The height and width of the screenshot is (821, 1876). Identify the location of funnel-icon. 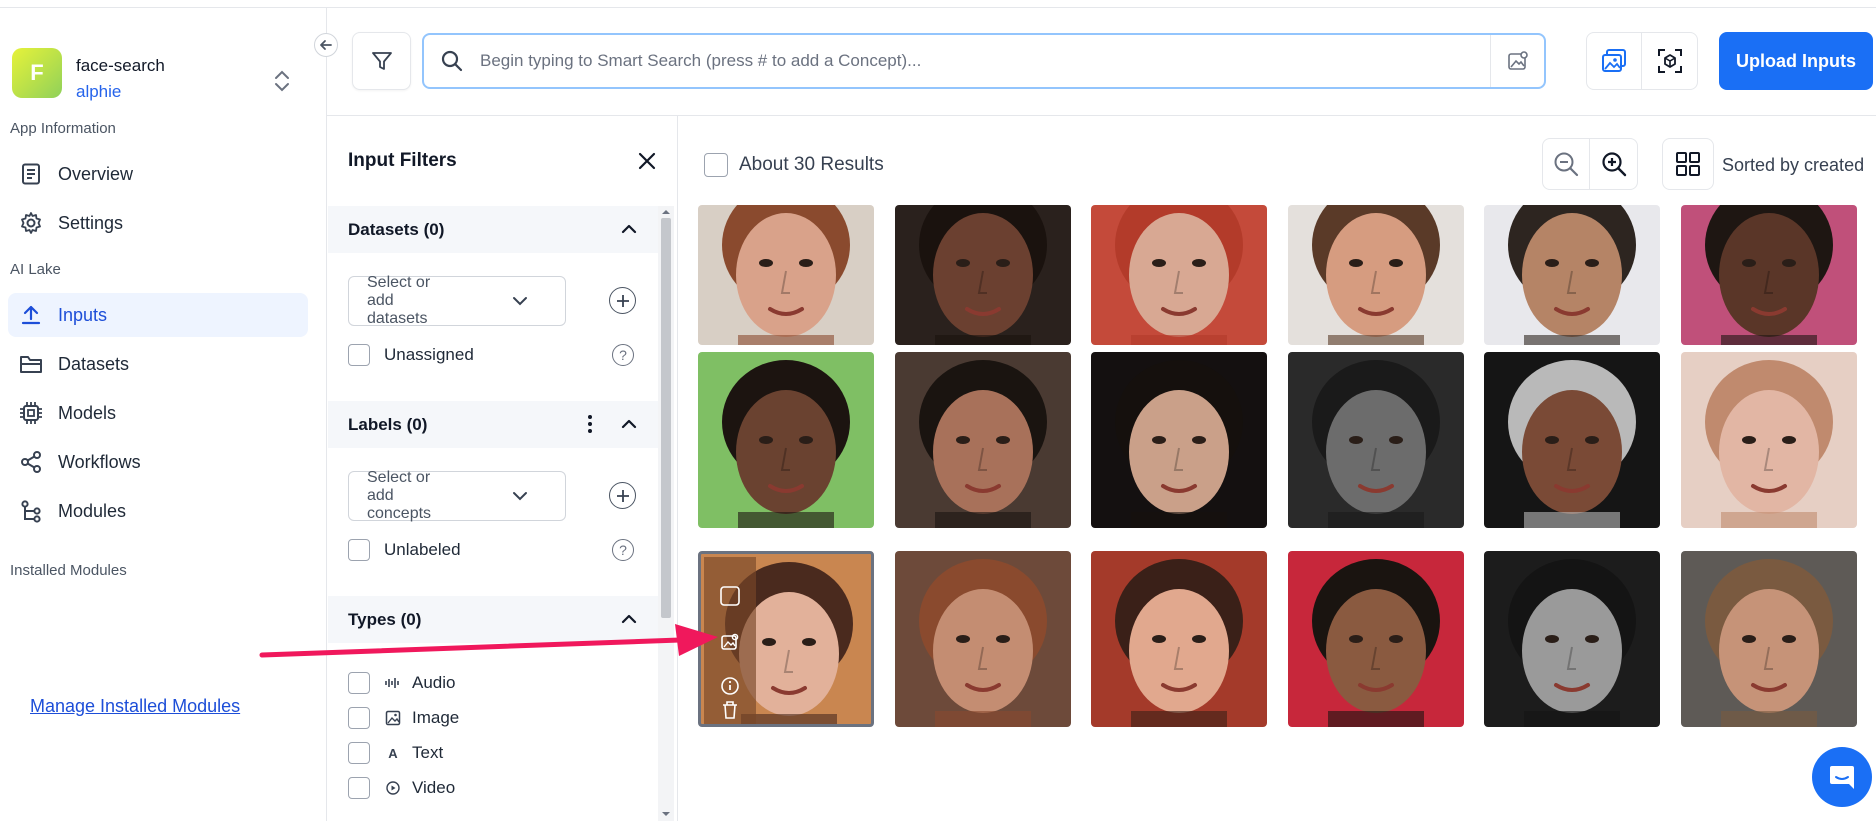
(381, 61).